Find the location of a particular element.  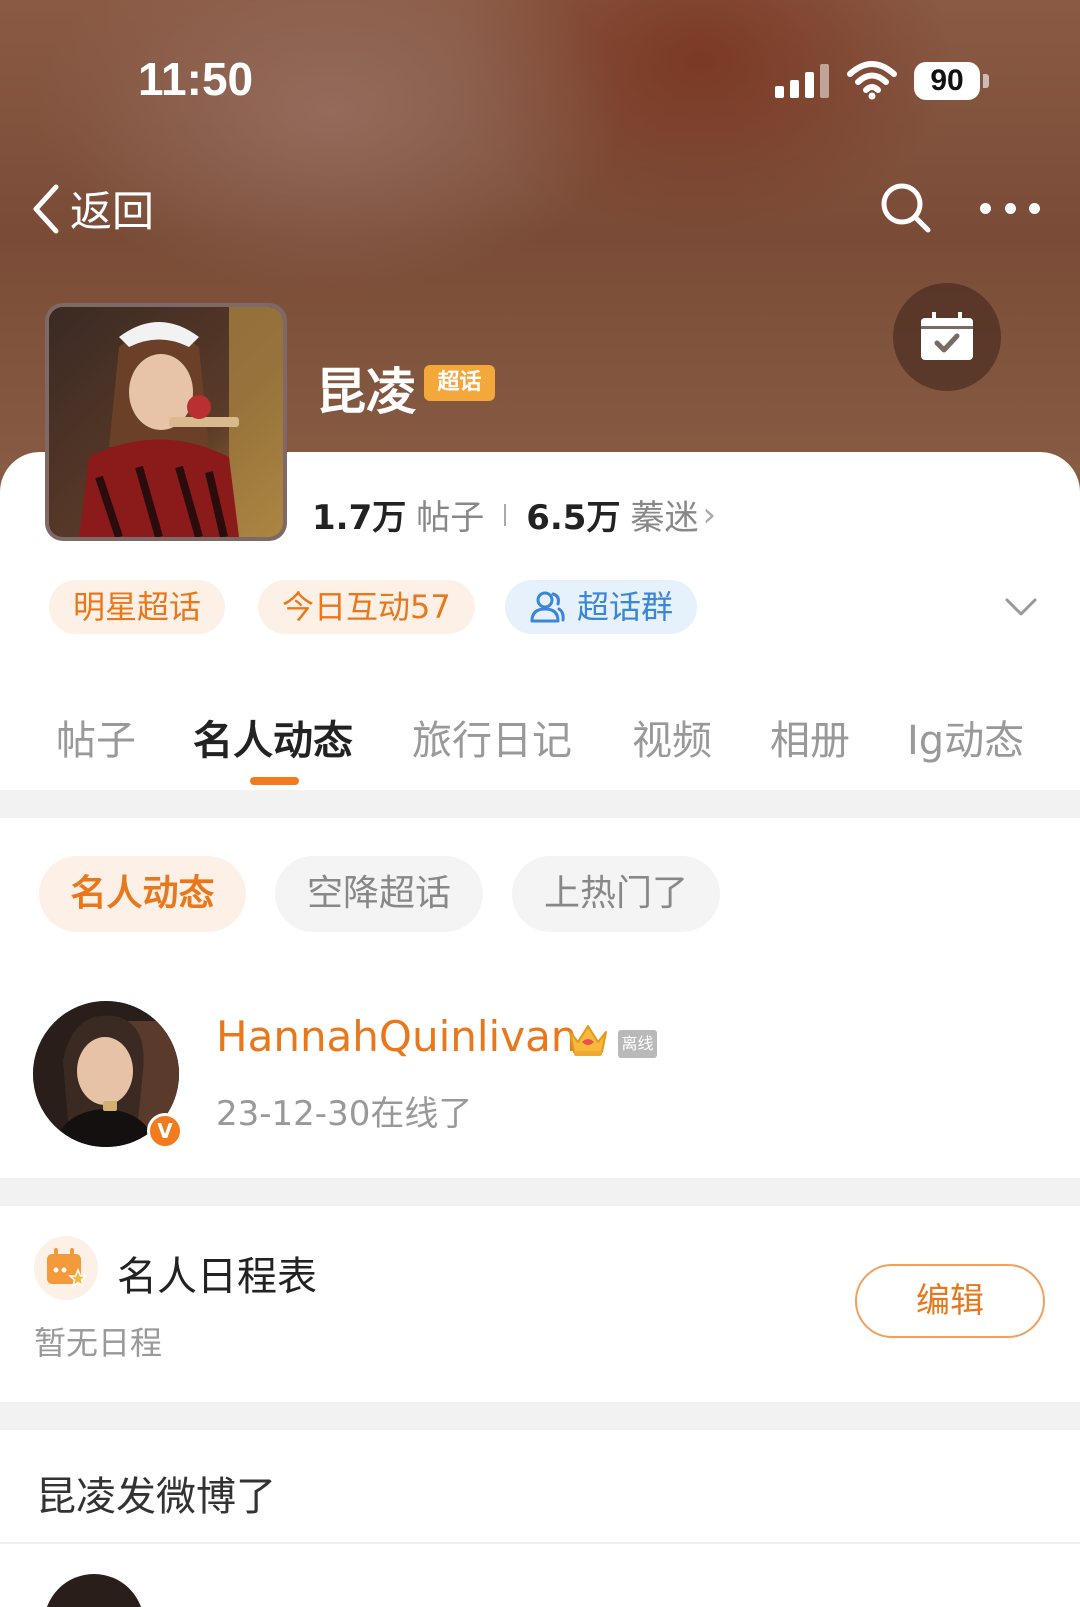

chip-celebrity-topic: 明星超话 is located at coordinates (137, 607).